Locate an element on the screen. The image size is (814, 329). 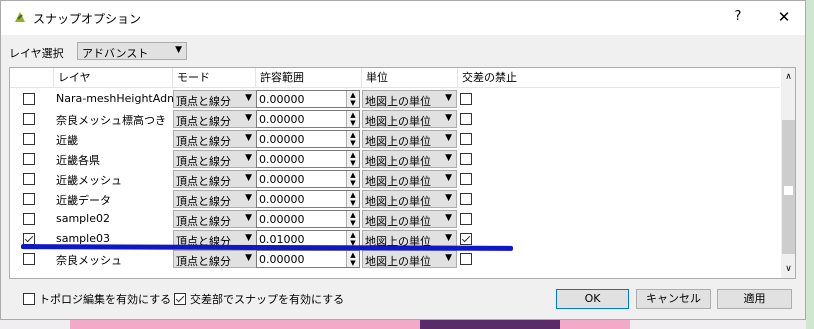
table-row: 近畿各県 頂点と線分 ▼ 0.00000 ▲ ▼ 地図上の単位 ▼ is located at coordinates (395, 159).